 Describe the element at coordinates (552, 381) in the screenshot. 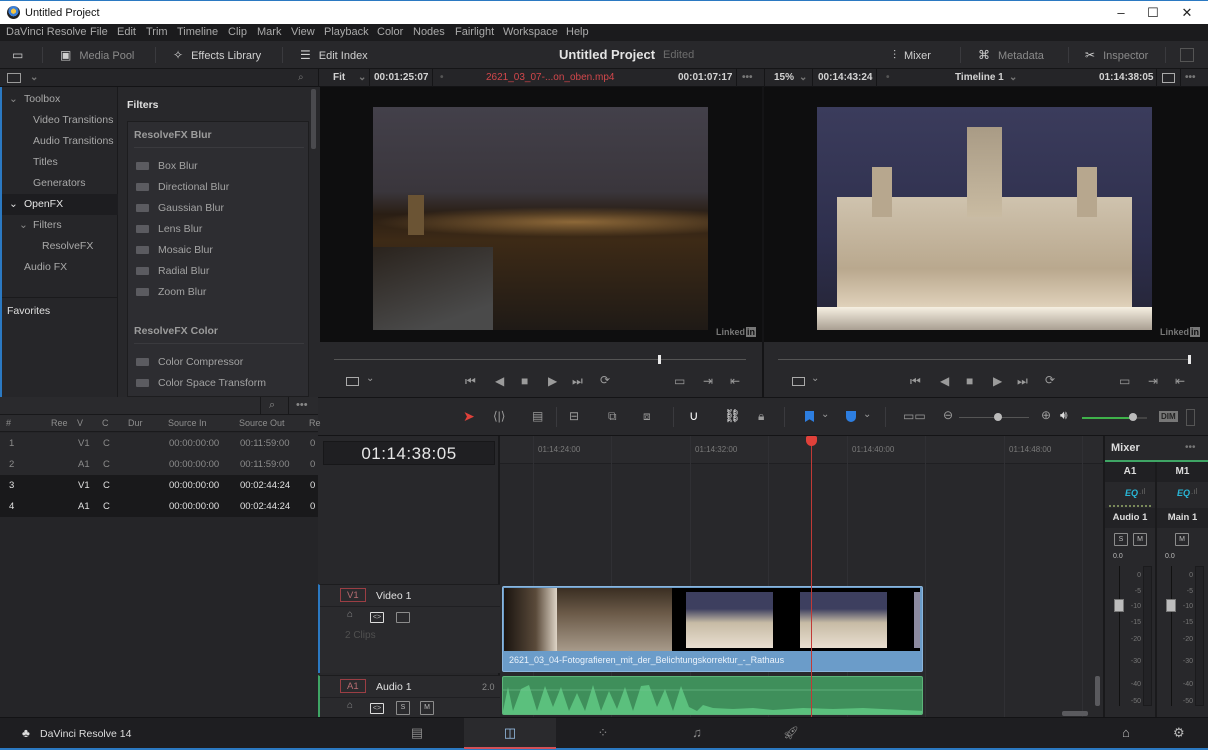

I see `play-icon: ▶` at that location.